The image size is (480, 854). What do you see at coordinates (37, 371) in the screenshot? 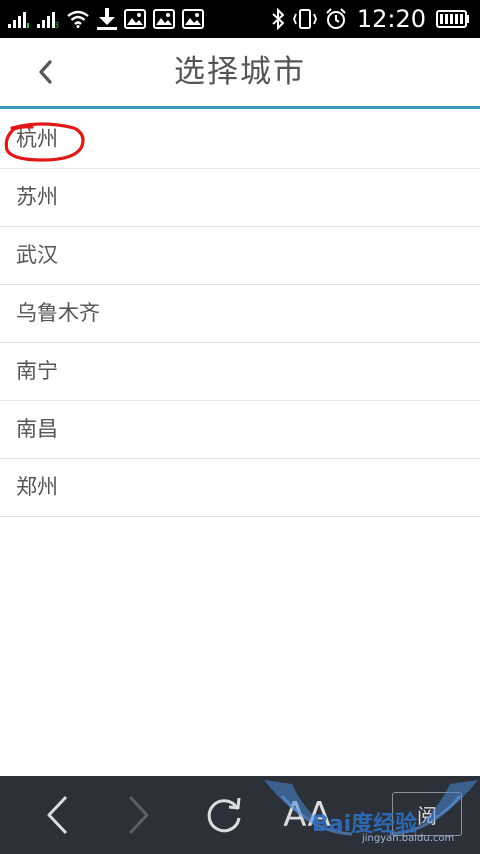
I see `city-label: 南宁` at bounding box center [37, 371].